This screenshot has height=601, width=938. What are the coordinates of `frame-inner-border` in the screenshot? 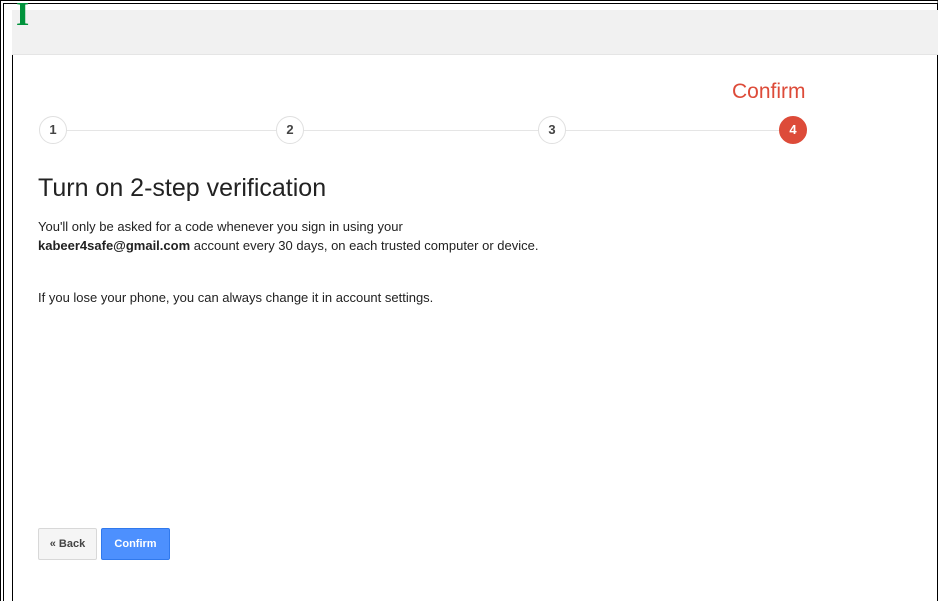 It's located at (12, 305).